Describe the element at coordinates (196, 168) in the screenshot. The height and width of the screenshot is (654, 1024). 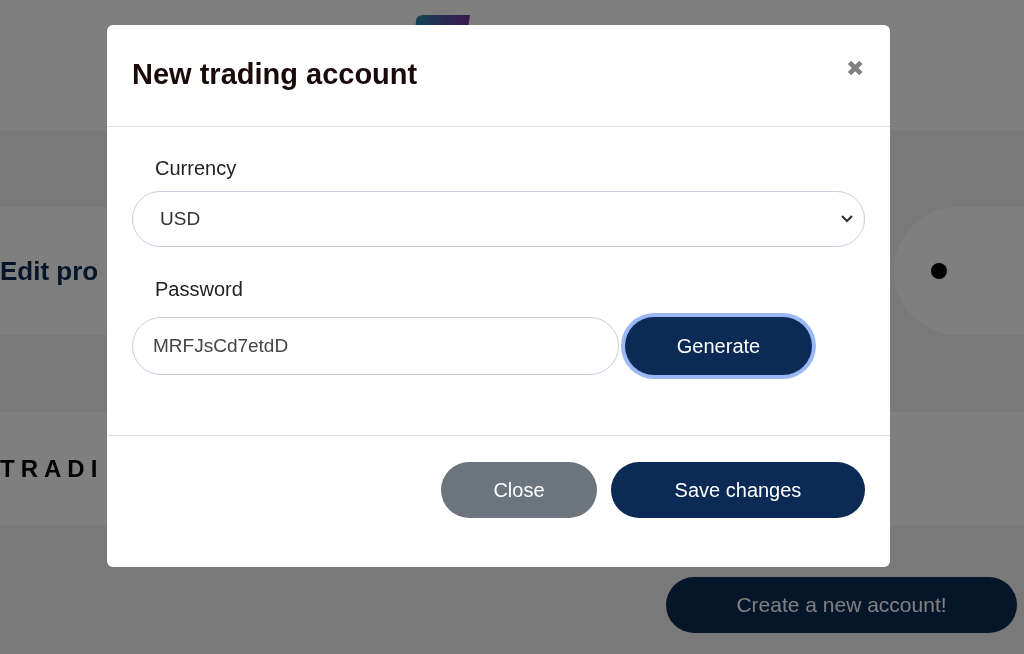
I see `currency-label: Currency` at that location.